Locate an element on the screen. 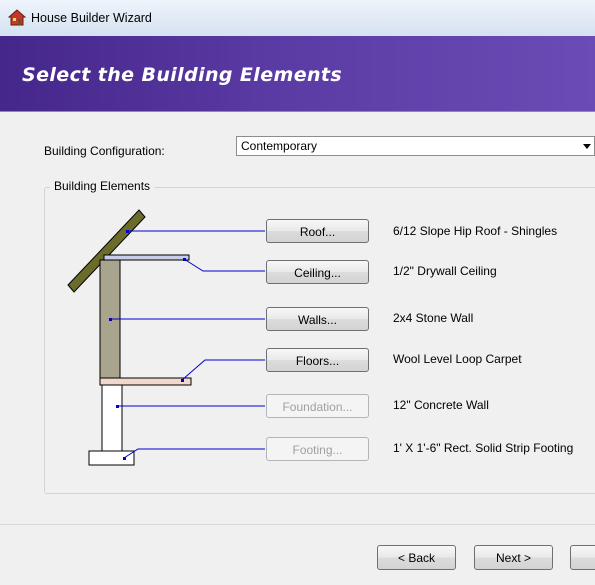 This screenshot has width=595, height=585. page-title: Select the Building Elements is located at coordinates (182, 75).